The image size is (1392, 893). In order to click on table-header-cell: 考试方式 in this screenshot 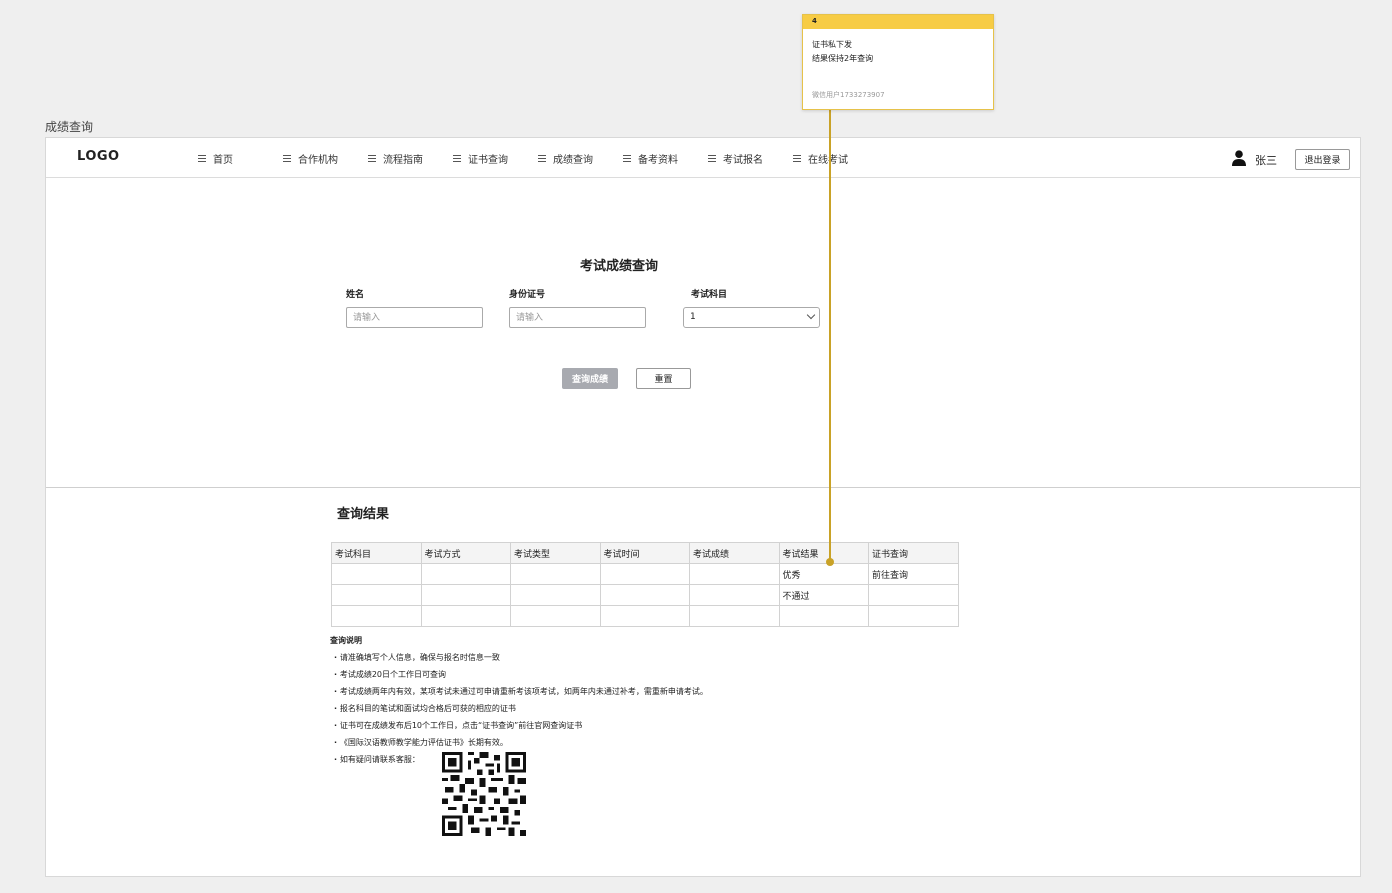, I will do `click(465, 553)`.